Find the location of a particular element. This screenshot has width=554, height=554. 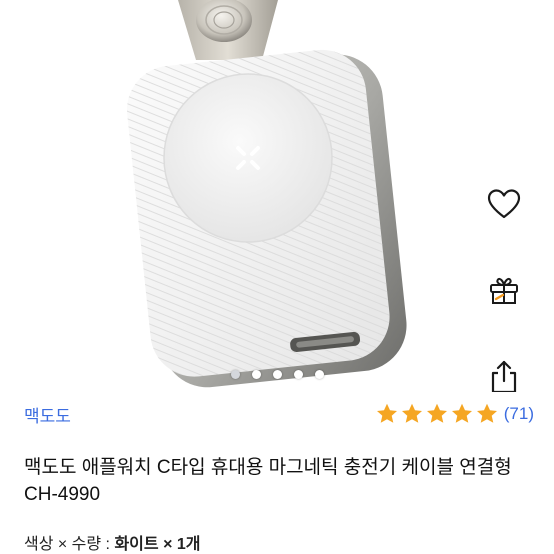

heart-icon is located at coordinates (504, 204).